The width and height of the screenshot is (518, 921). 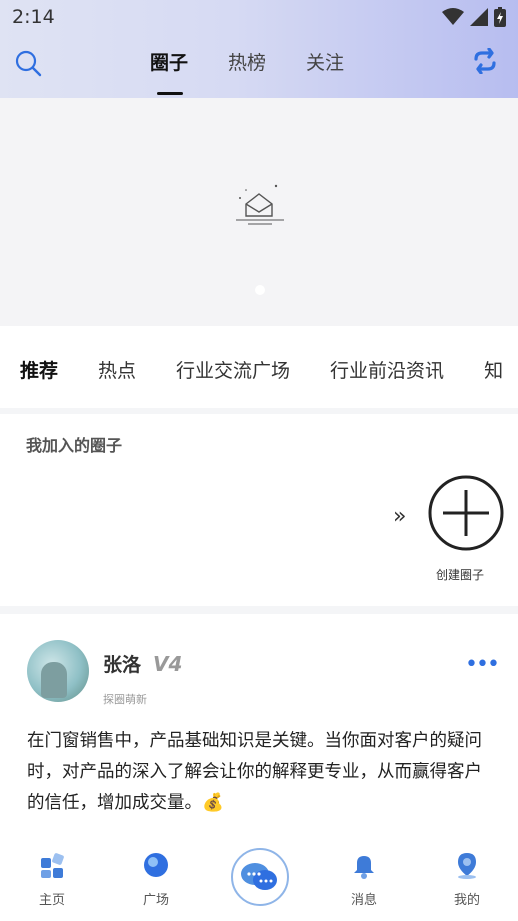 I want to click on nav-messages: 消息, so click(x=364, y=879).